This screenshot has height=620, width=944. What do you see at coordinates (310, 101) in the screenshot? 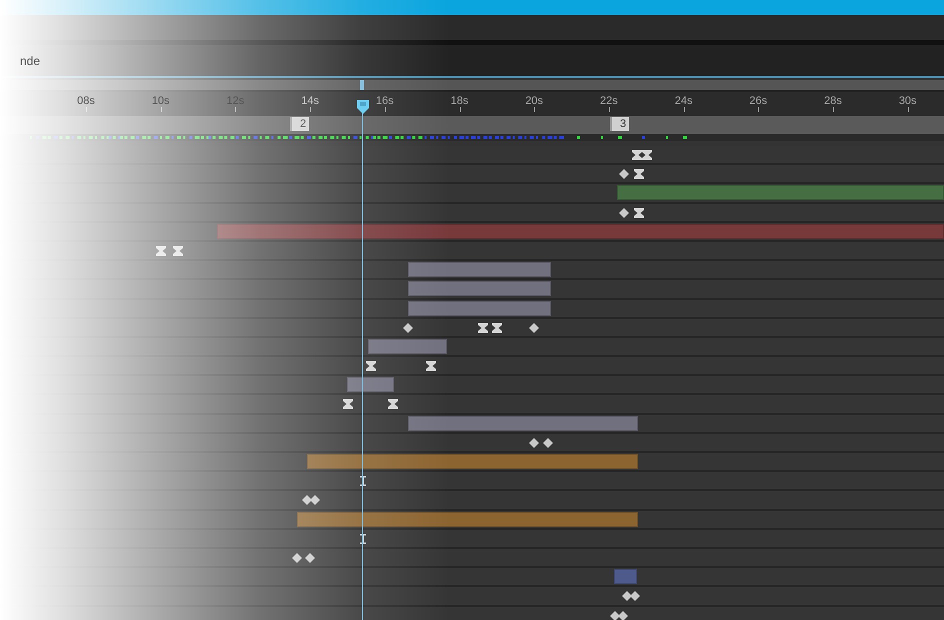
I see `time-label: 14s` at bounding box center [310, 101].